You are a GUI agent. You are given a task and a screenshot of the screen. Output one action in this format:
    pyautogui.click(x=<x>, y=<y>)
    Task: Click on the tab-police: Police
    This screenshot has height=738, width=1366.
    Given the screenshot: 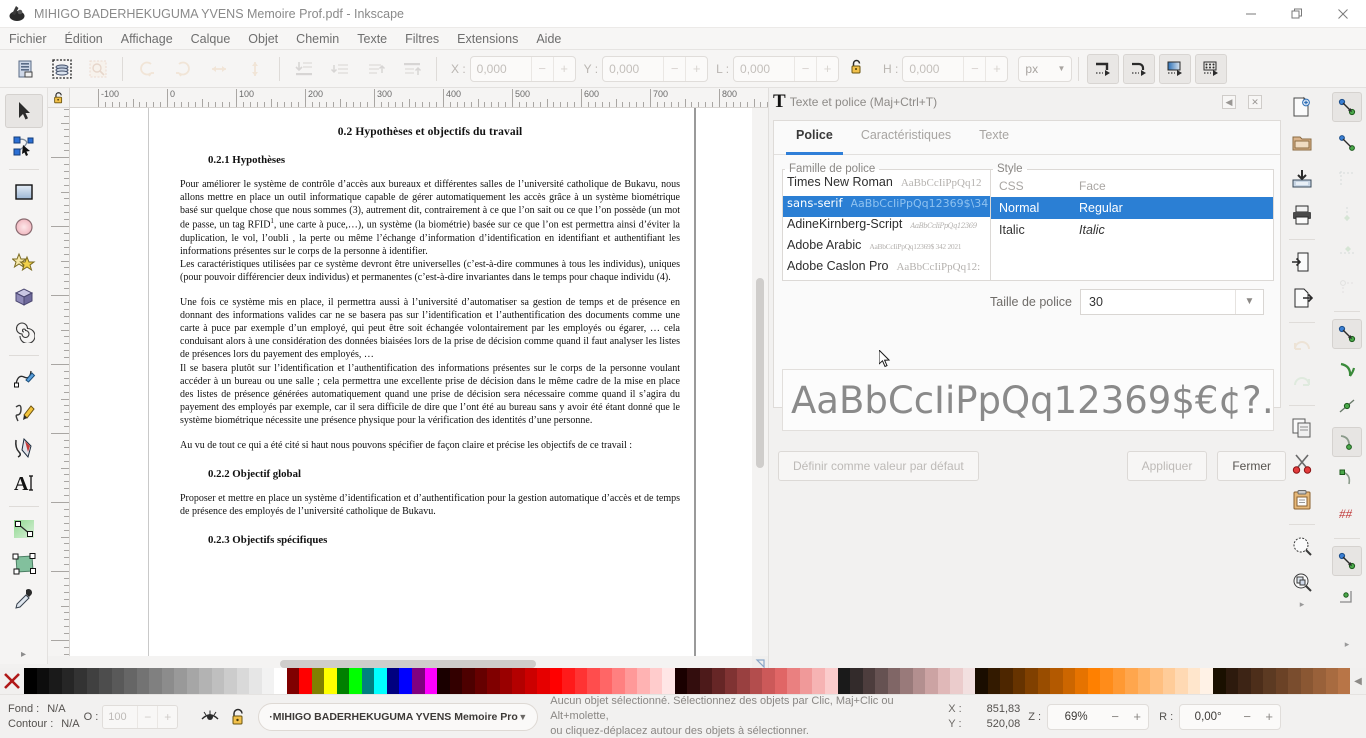 What is the action you would take?
    pyautogui.click(x=814, y=138)
    